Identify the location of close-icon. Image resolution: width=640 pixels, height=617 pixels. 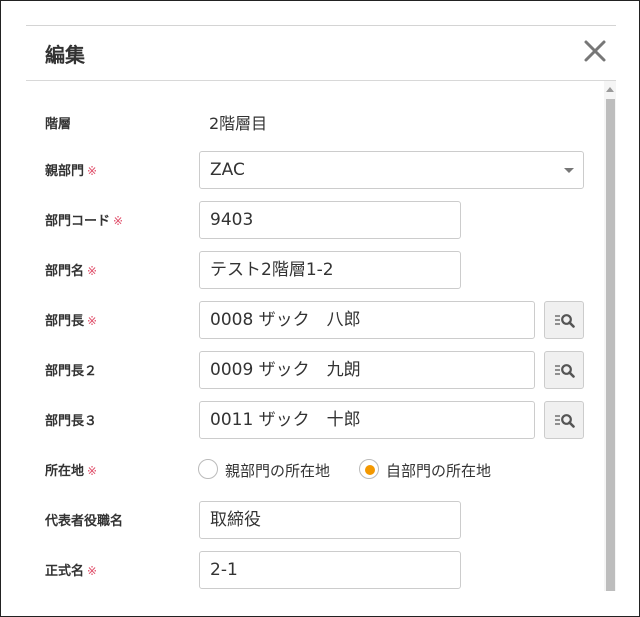
(595, 51).